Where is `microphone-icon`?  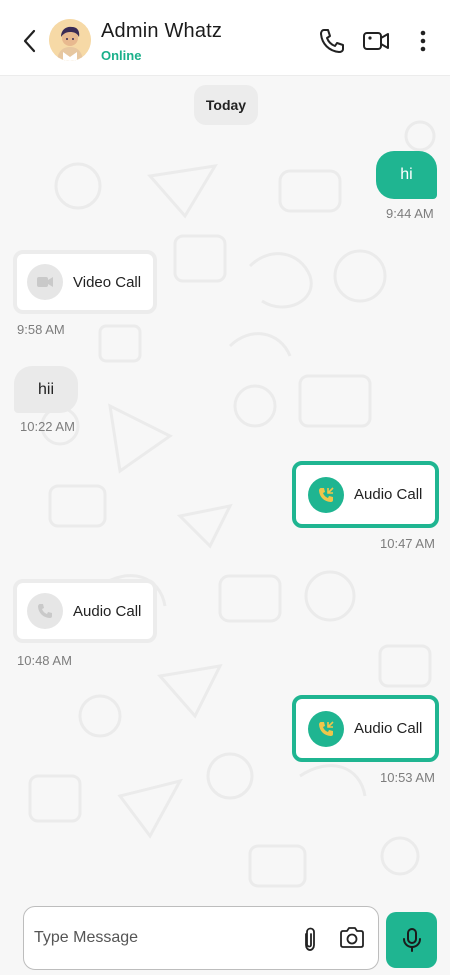 microphone-icon is located at coordinates (411, 940).